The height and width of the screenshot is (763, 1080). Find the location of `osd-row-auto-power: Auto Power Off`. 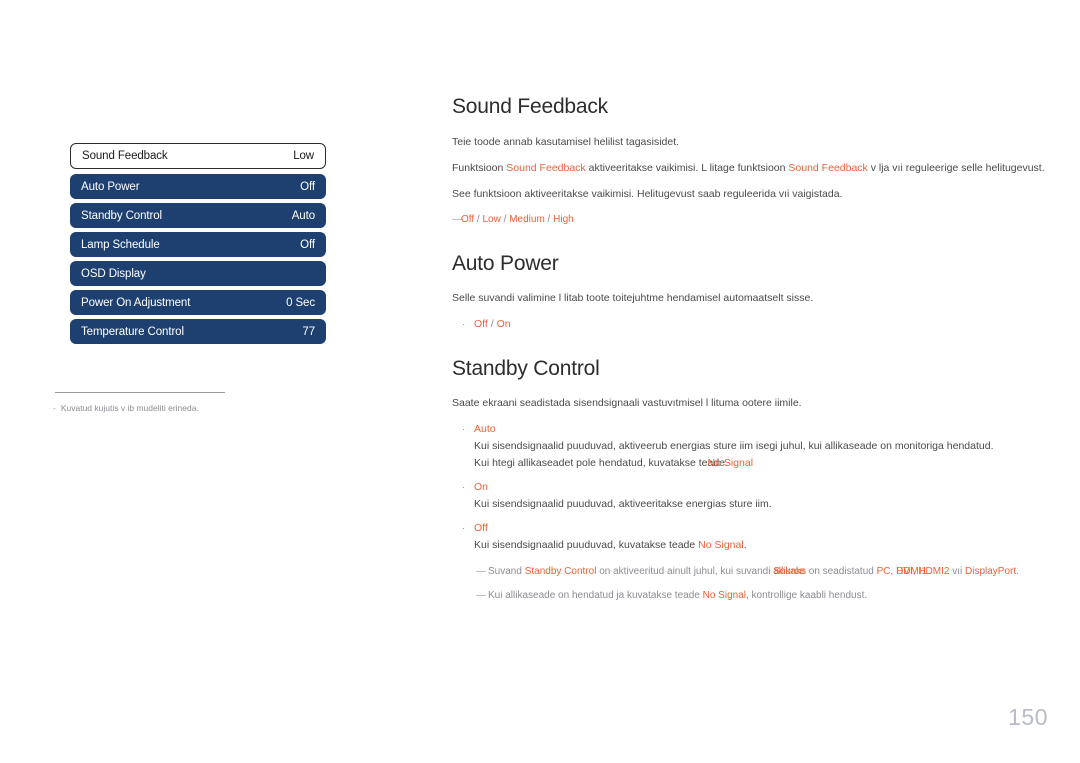

osd-row-auto-power: Auto Power Off is located at coordinates (198, 186).